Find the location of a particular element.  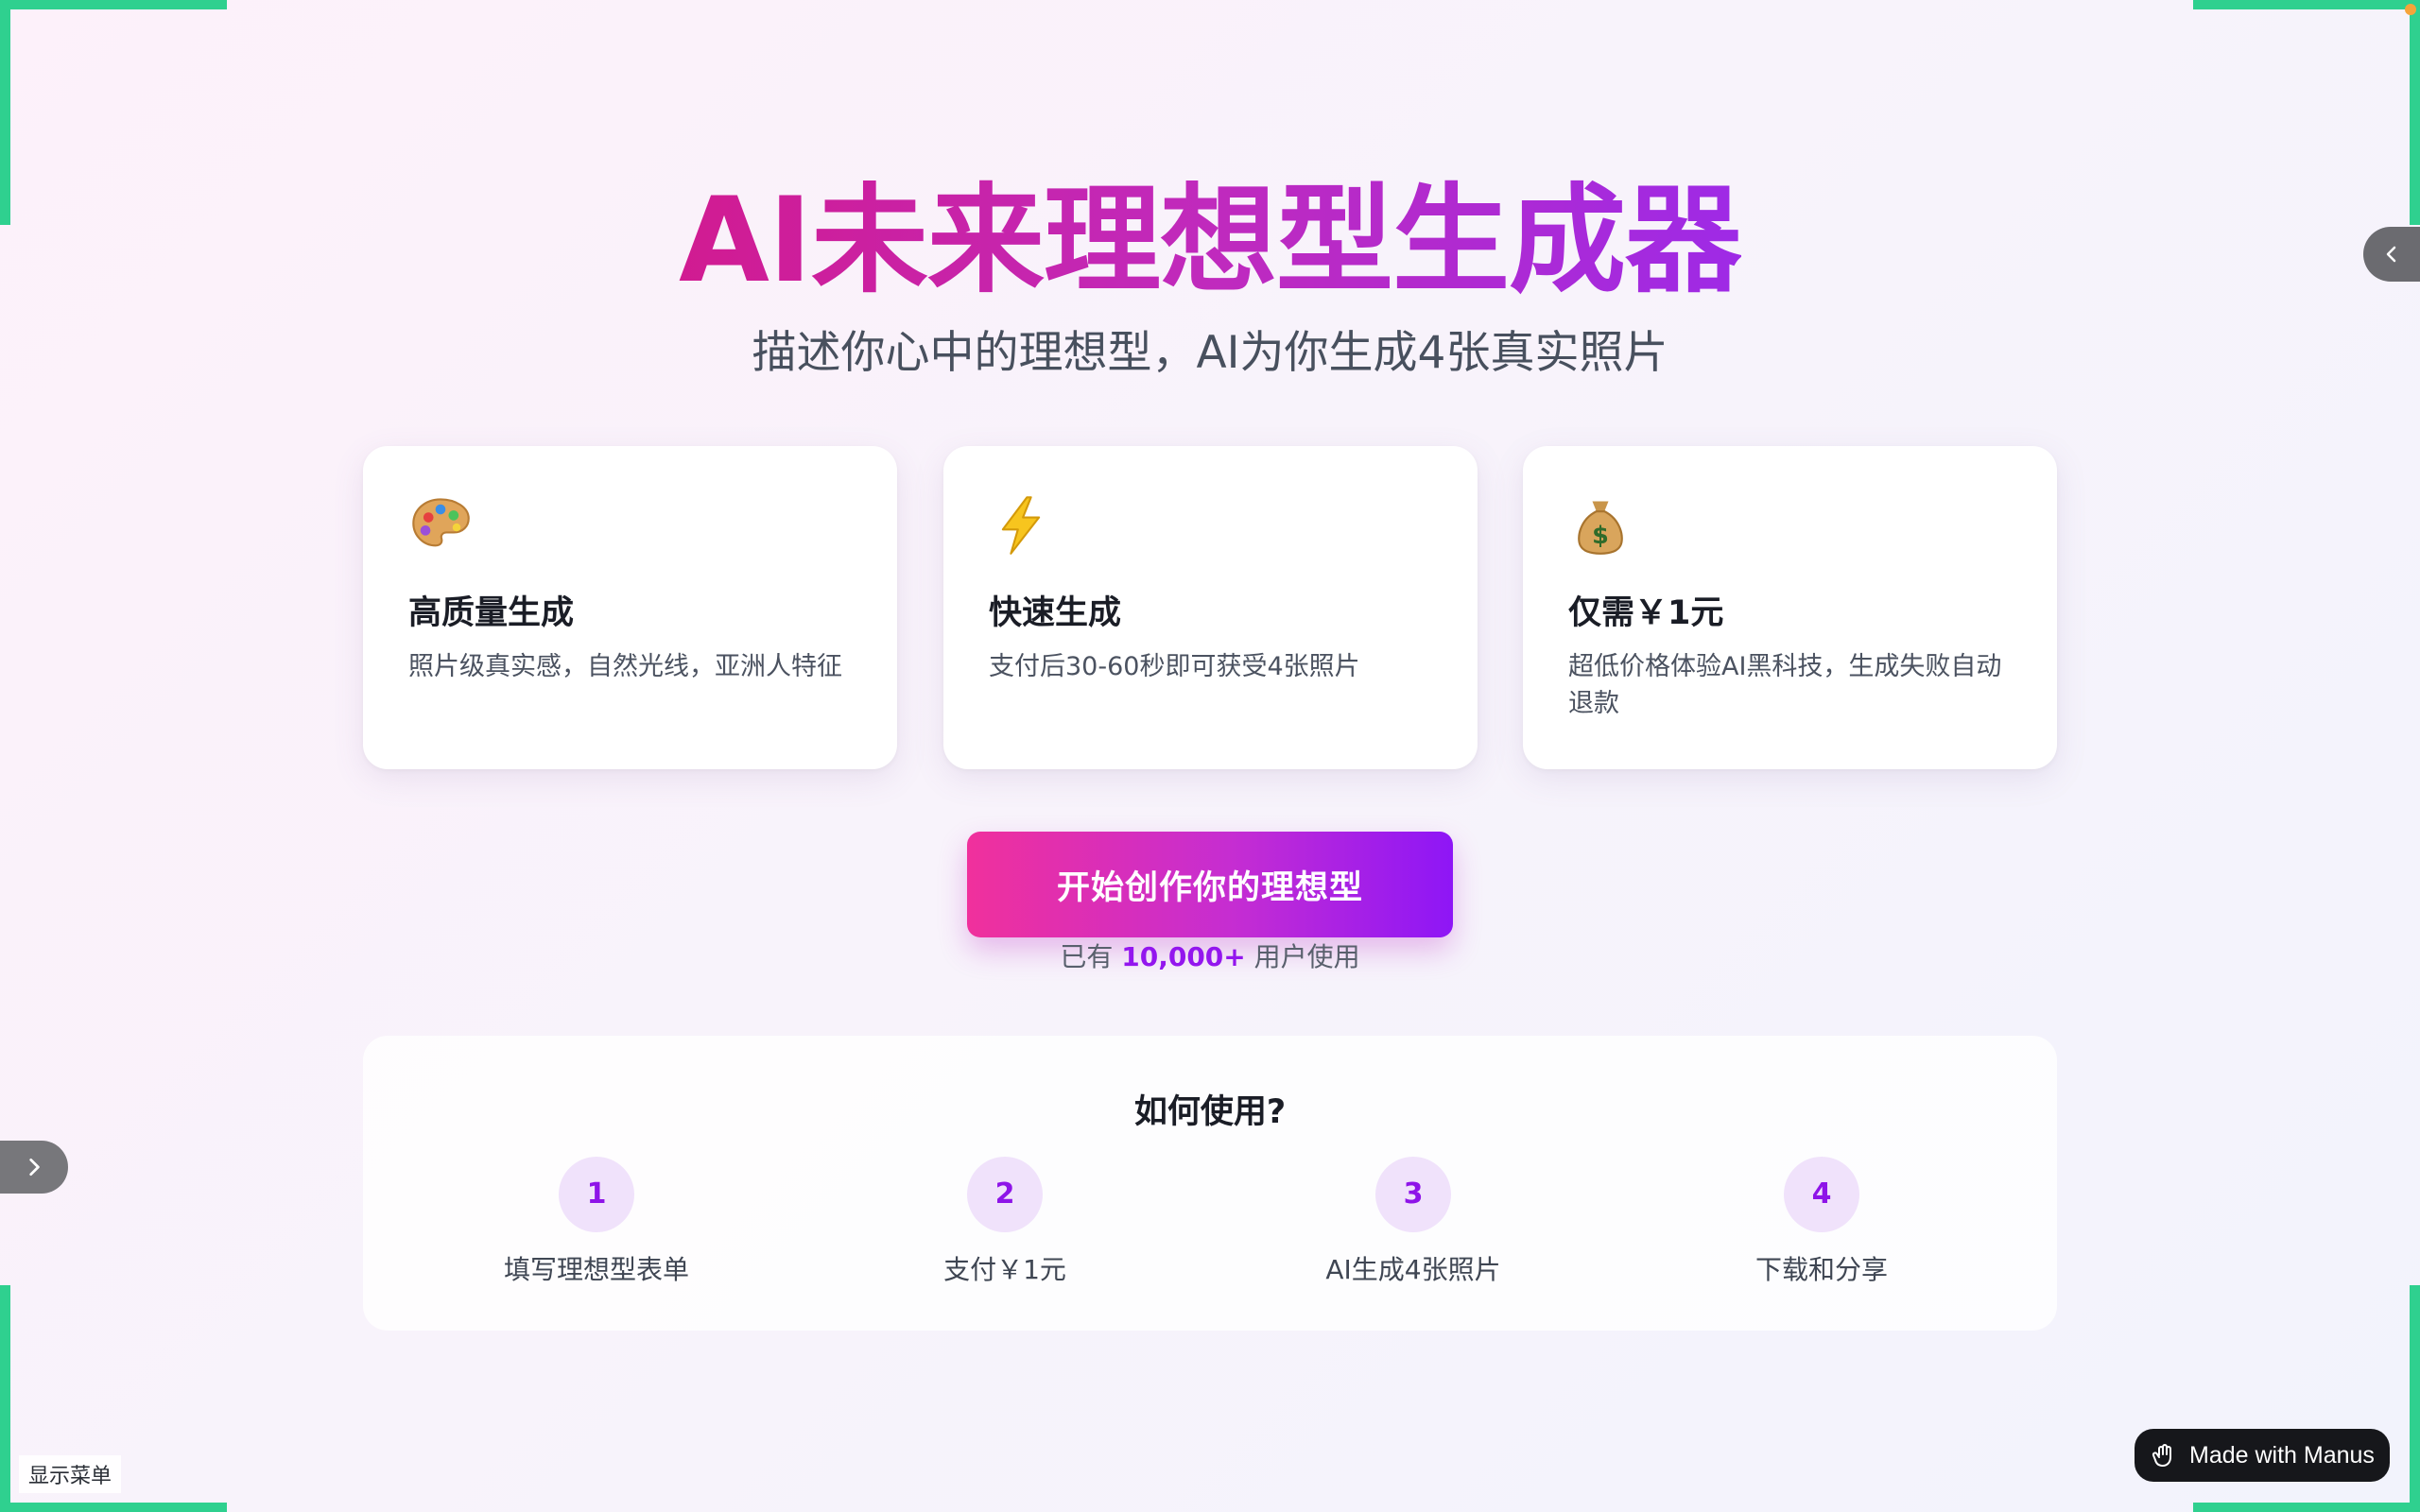

feature-card-speed: 快速生成 支付后30-60秒即可获受4张照片 is located at coordinates (1210, 607).